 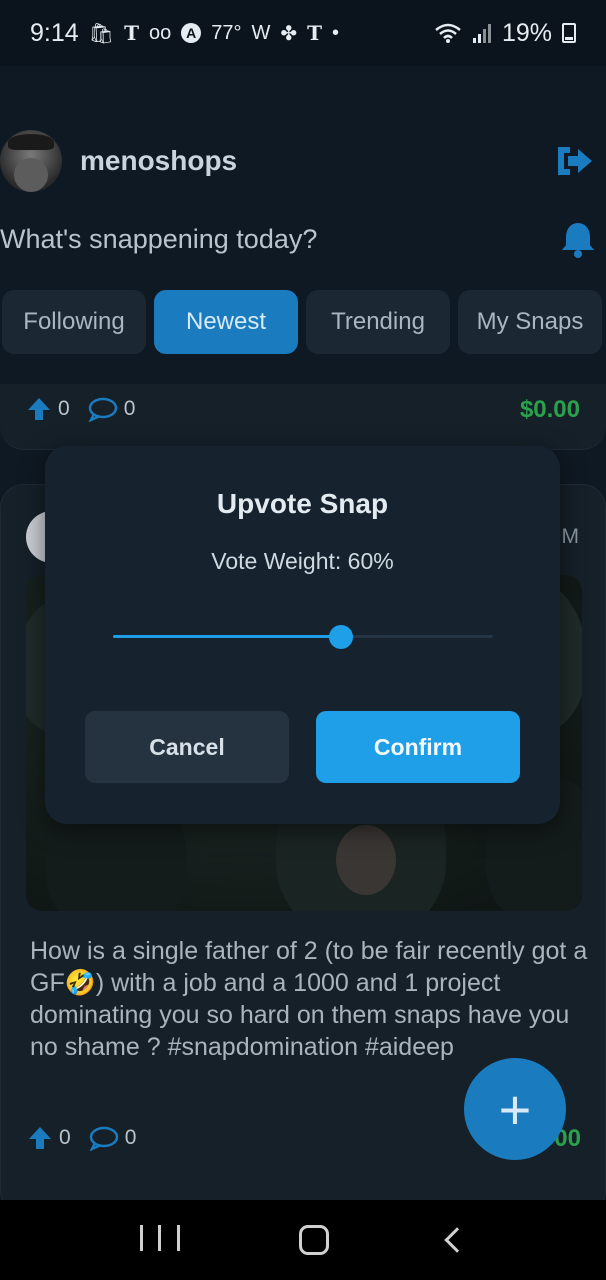 I want to click on vote-weight-label: Vote Weight: 60%, so click(x=302, y=561).